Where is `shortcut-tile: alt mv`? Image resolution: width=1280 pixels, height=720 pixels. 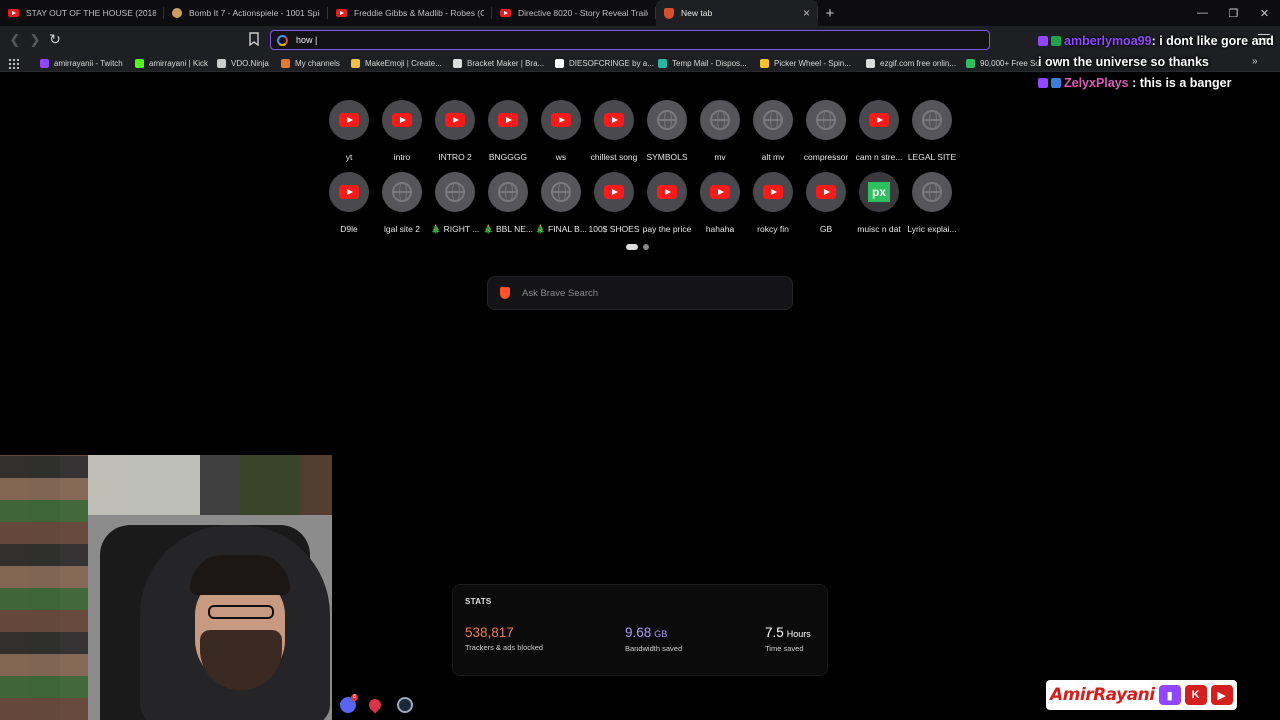
shortcut-tile: alt mv is located at coordinates (773, 132).